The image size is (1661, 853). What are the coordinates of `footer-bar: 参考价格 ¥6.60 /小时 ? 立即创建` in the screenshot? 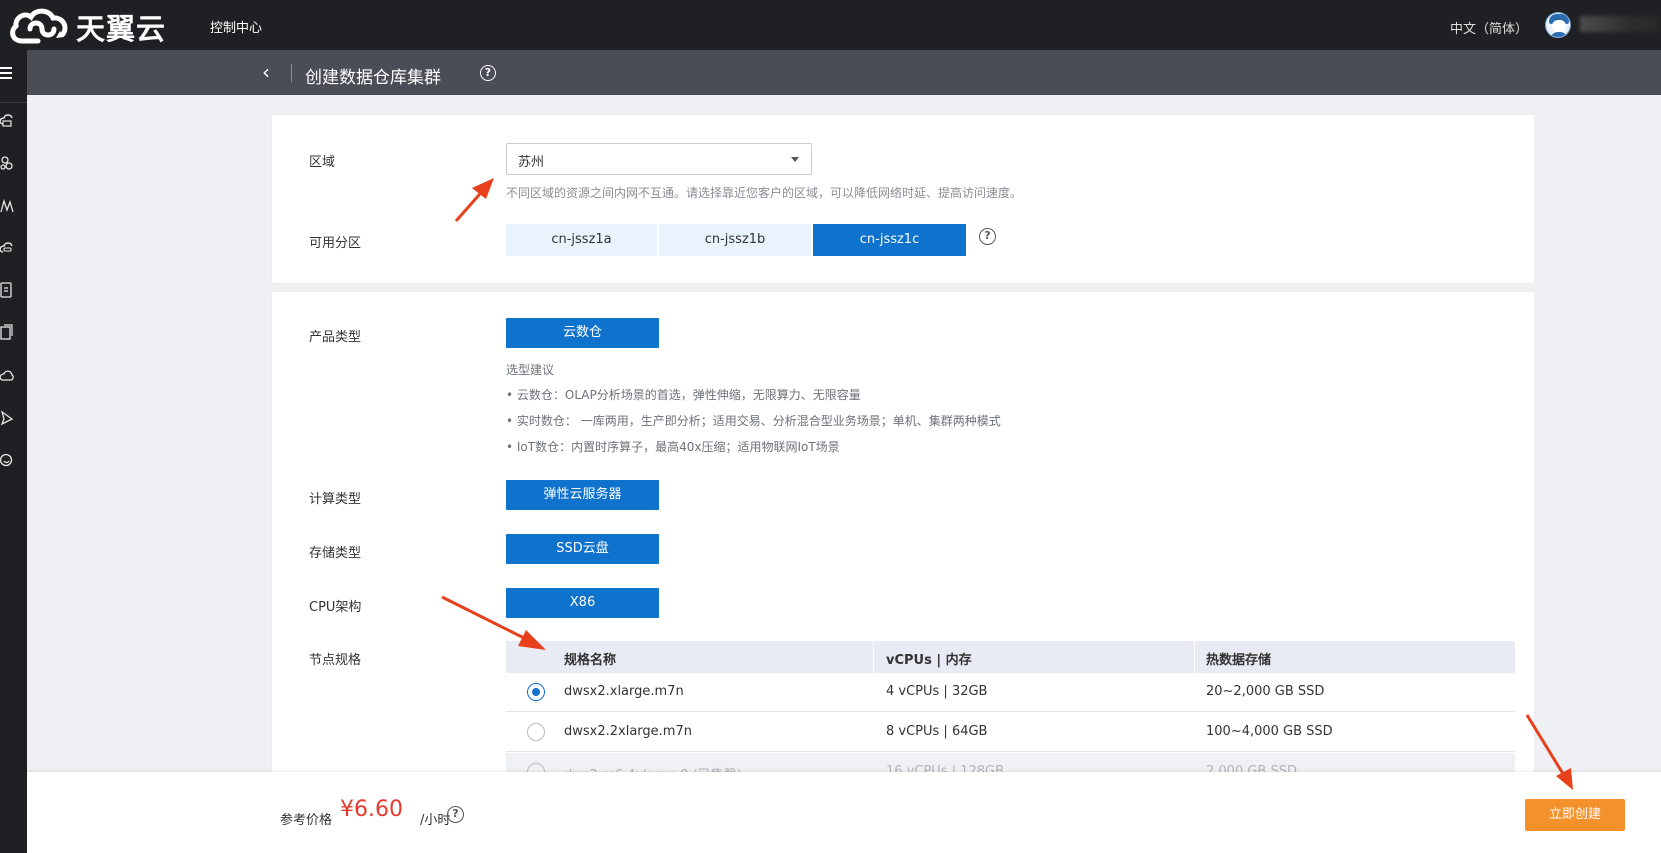 It's located at (844, 812).